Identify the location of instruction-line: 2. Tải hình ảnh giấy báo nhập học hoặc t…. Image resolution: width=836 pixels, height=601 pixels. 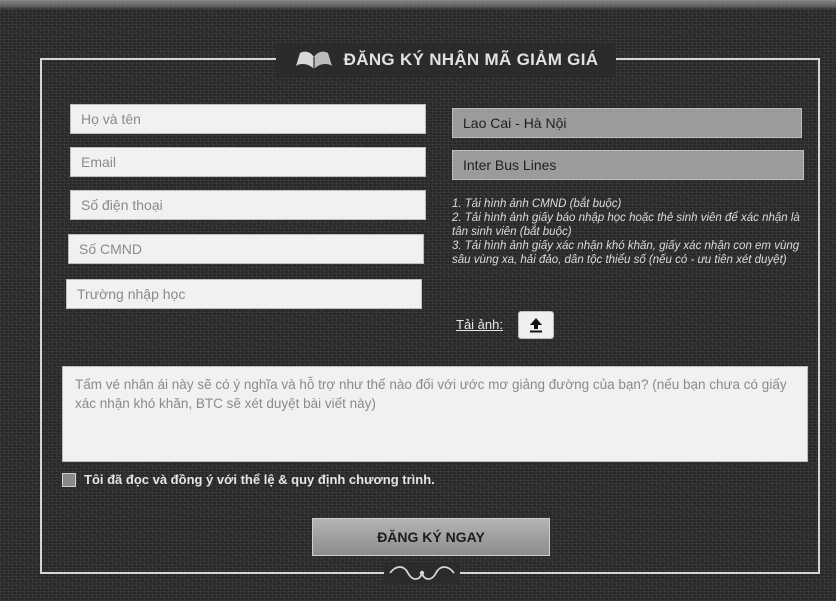
(626, 225).